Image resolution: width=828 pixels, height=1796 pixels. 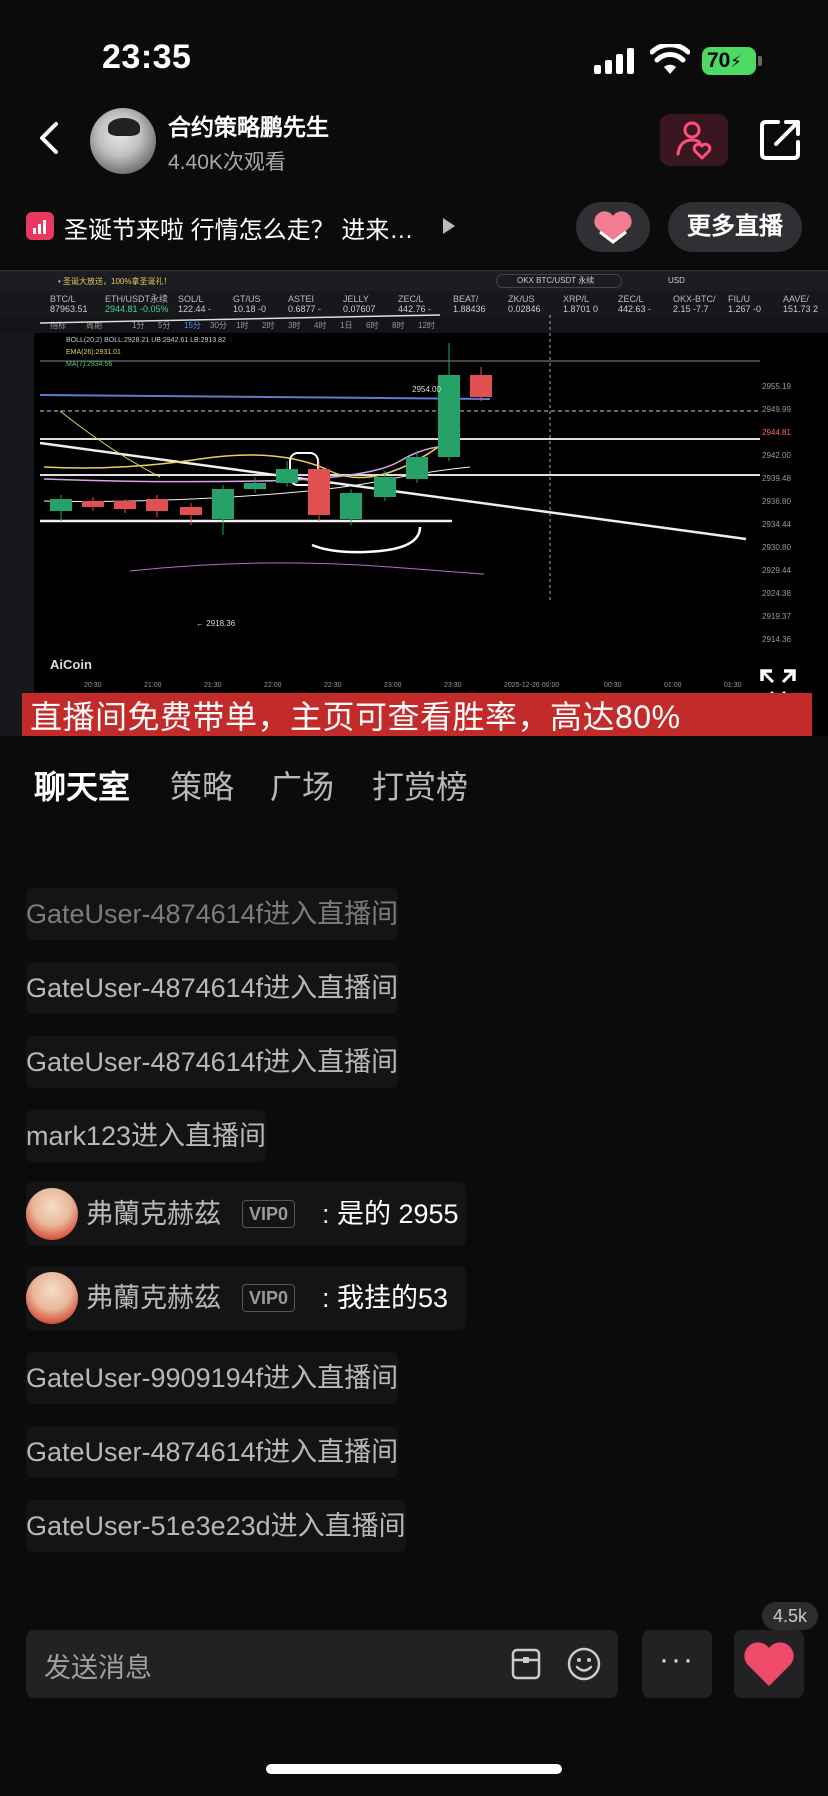 What do you see at coordinates (776, 639) in the screenshot?
I see `price-axis-label: 2914.36` at bounding box center [776, 639].